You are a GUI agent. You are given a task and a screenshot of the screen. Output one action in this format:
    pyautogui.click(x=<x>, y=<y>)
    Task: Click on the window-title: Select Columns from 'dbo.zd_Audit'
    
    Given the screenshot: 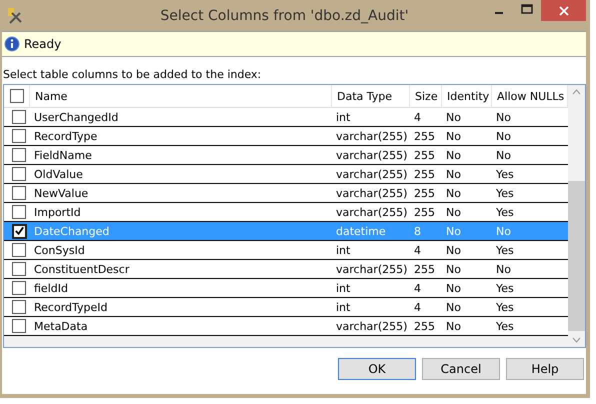 What is the action you would take?
    pyautogui.click(x=284, y=16)
    